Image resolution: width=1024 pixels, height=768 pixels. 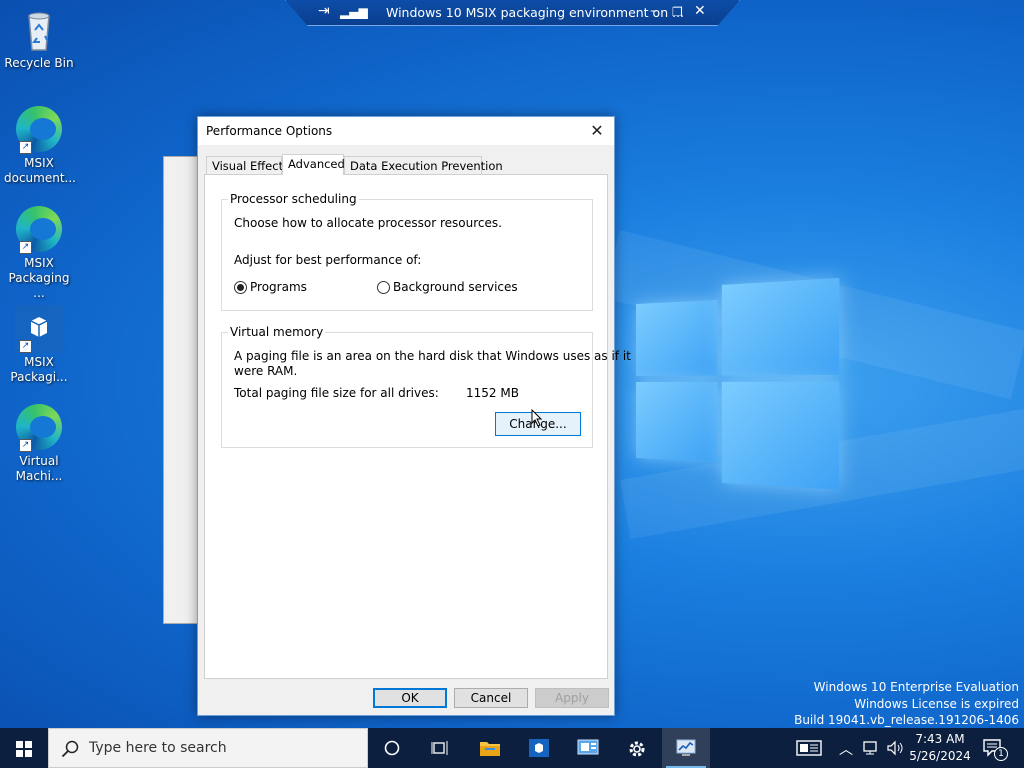 I want to click on clock-time: 7:43 AM, so click(x=940, y=739).